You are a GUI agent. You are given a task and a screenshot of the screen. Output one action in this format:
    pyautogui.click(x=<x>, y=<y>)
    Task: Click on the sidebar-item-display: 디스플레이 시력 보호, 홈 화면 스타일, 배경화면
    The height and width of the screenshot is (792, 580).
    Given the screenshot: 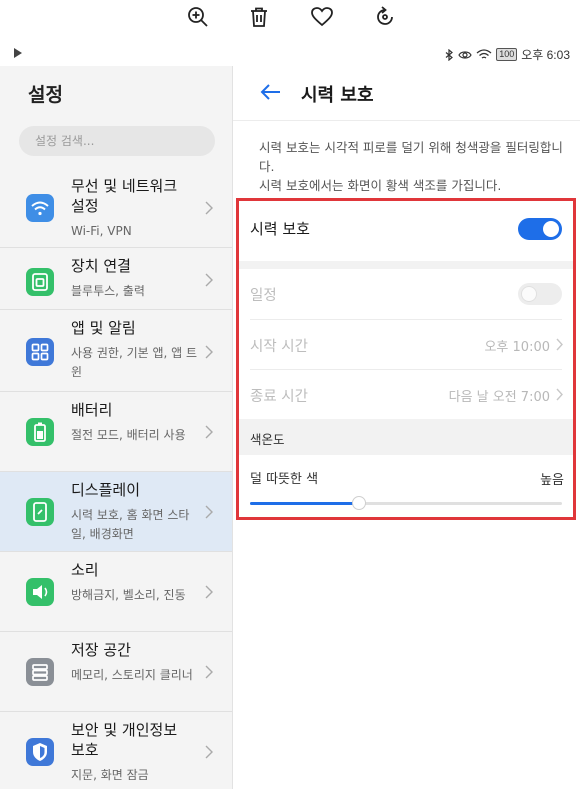 What is the action you would take?
    pyautogui.click(x=116, y=512)
    